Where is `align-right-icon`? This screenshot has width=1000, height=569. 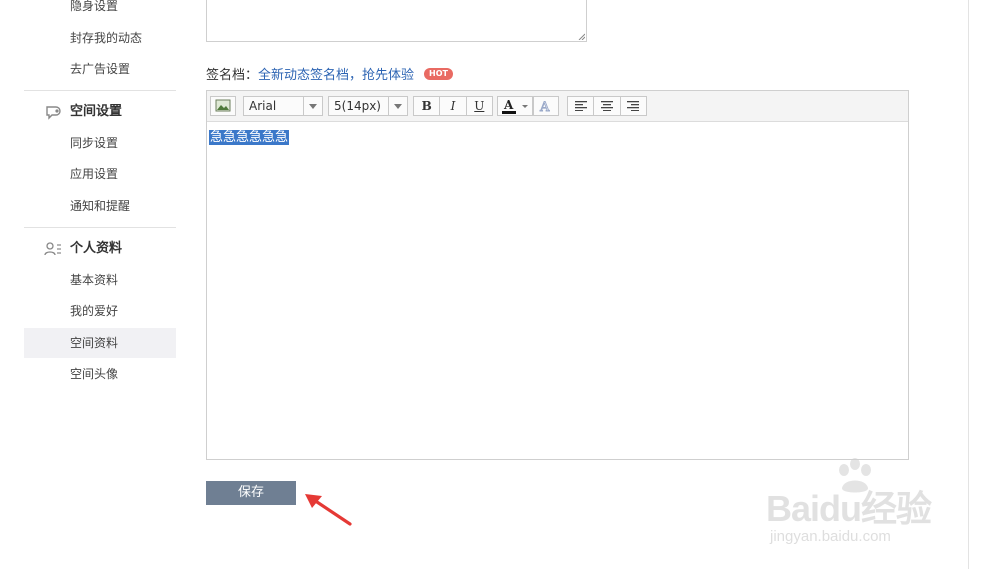
align-right-icon is located at coordinates (633, 106).